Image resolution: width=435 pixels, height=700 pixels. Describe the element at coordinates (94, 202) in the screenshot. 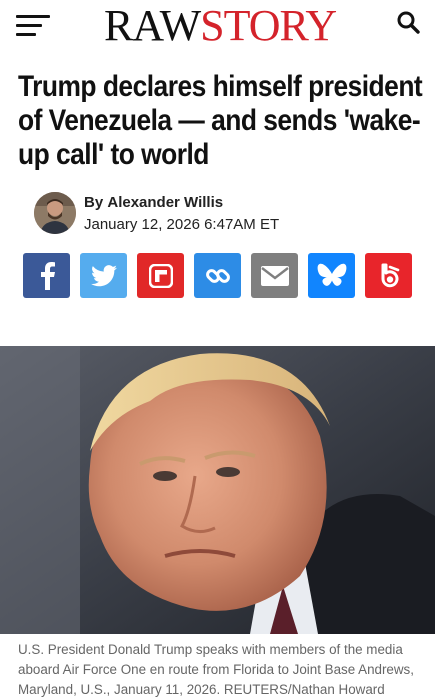

I see `byline-prefix: By` at that location.